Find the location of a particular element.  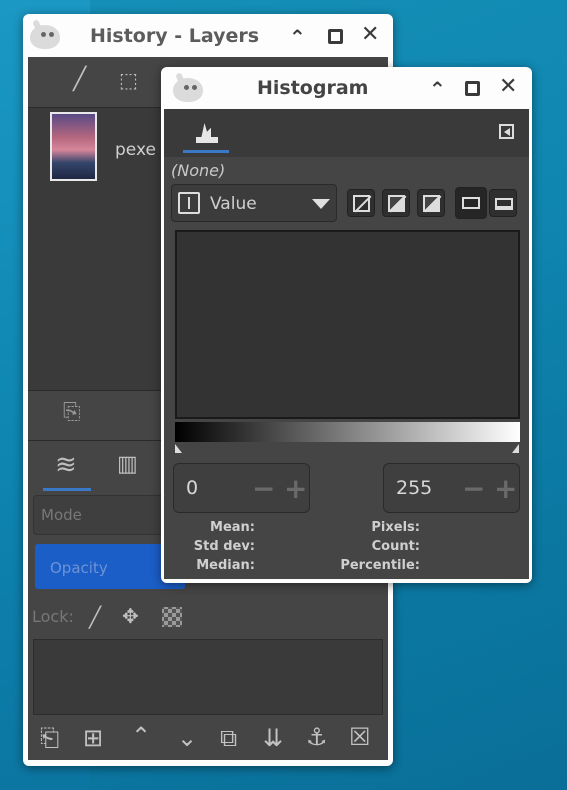

value-channel-icon-bar is located at coordinates (189, 203).